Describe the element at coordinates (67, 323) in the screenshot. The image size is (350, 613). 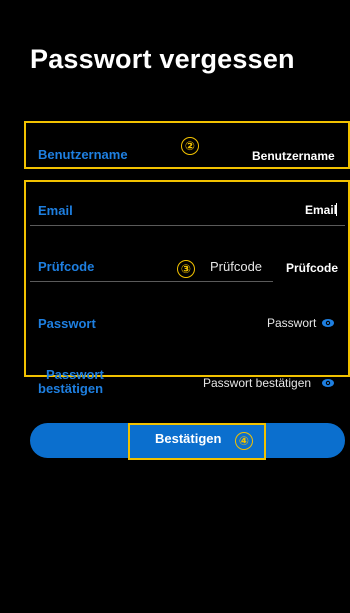
I see `password-label: Passwort` at that location.